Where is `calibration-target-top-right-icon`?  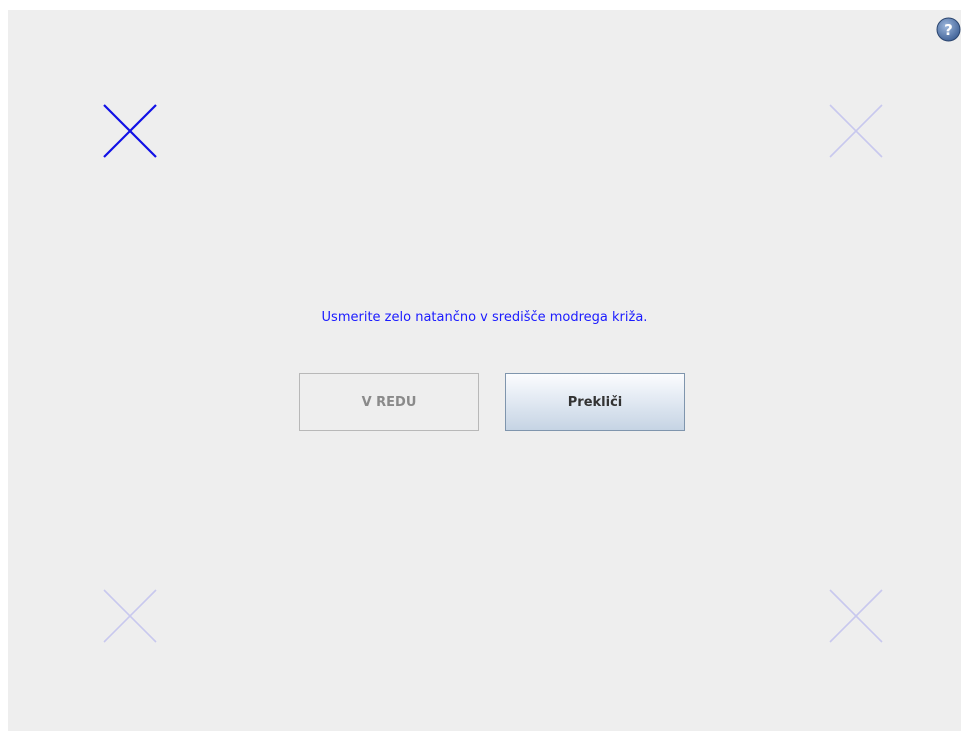 calibration-target-top-right-icon is located at coordinates (856, 131).